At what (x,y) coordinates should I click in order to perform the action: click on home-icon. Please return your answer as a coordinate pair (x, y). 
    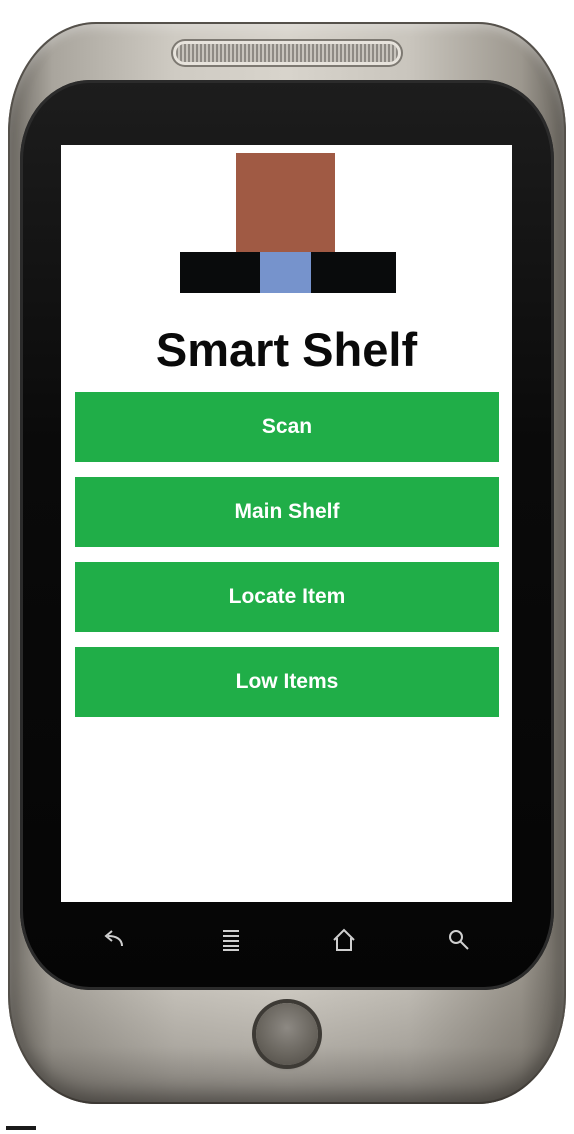
    Looking at the image, I should click on (344, 940).